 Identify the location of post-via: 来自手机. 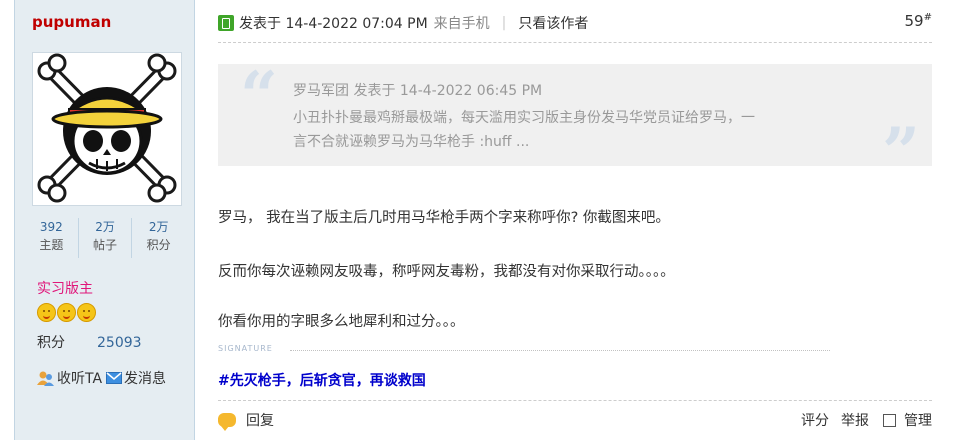
(462, 23).